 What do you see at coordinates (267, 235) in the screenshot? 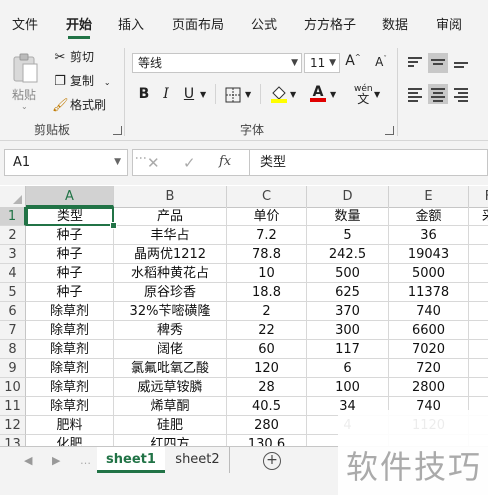
I see `cell-c2: 7.2` at bounding box center [267, 235].